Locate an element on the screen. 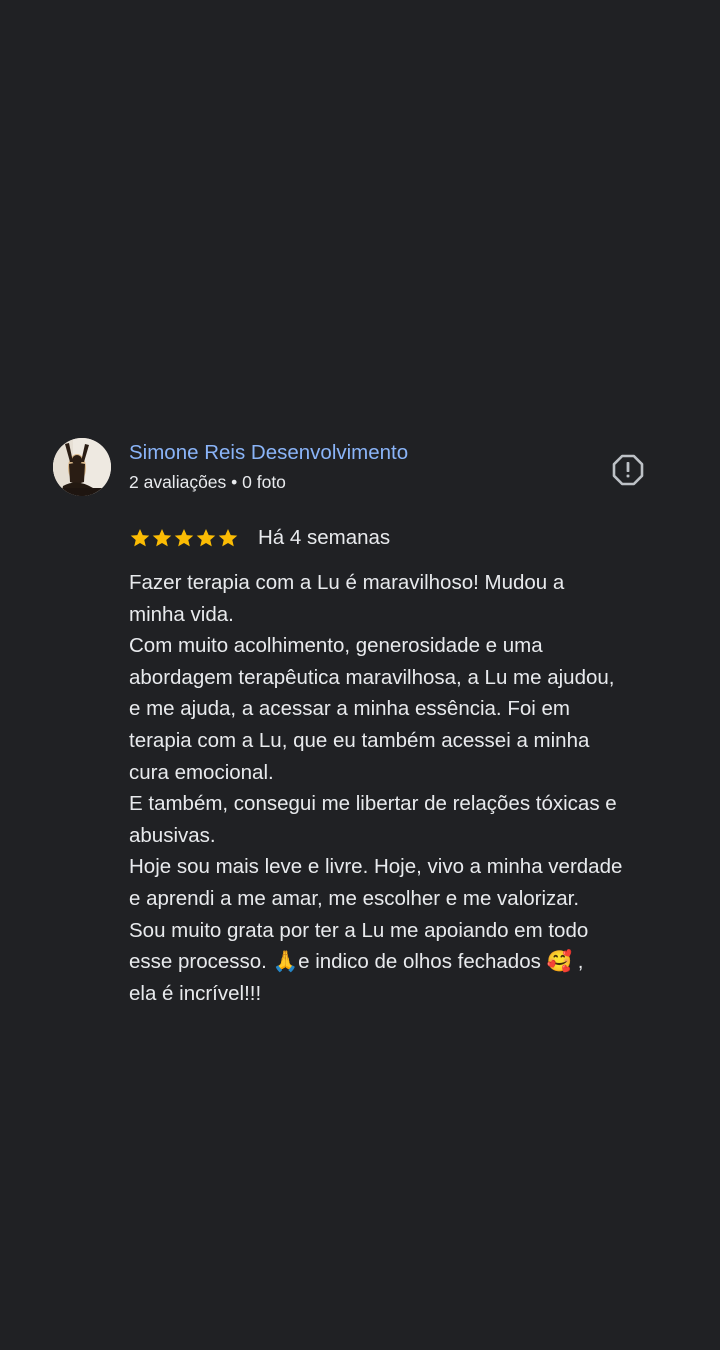 The image size is (720, 1350). author-name-link: Simone Reis Desenvolvimento is located at coordinates (268, 453).